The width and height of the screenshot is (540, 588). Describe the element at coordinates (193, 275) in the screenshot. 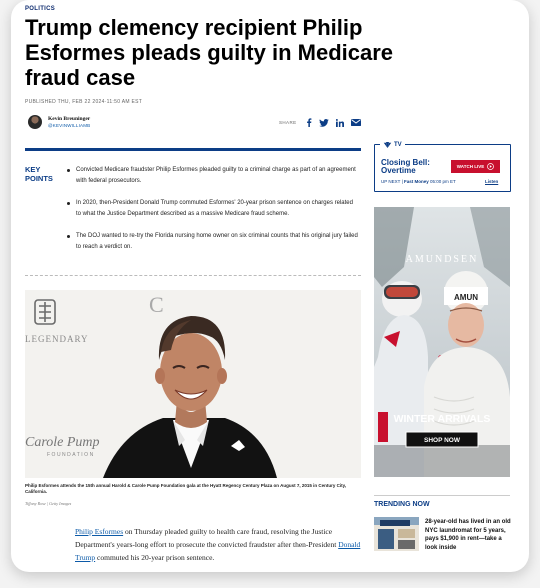

I see `section-divider` at that location.